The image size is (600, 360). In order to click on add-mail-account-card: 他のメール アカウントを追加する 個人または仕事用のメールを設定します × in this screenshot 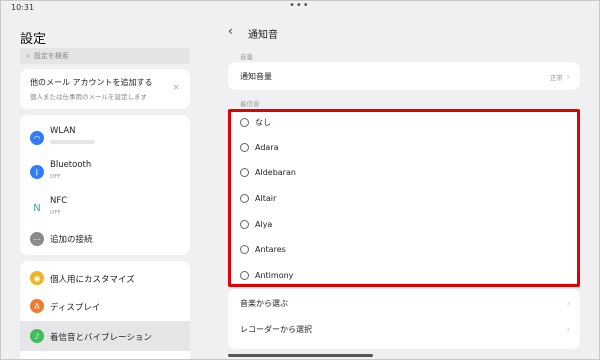, I will do `click(105, 89)`.